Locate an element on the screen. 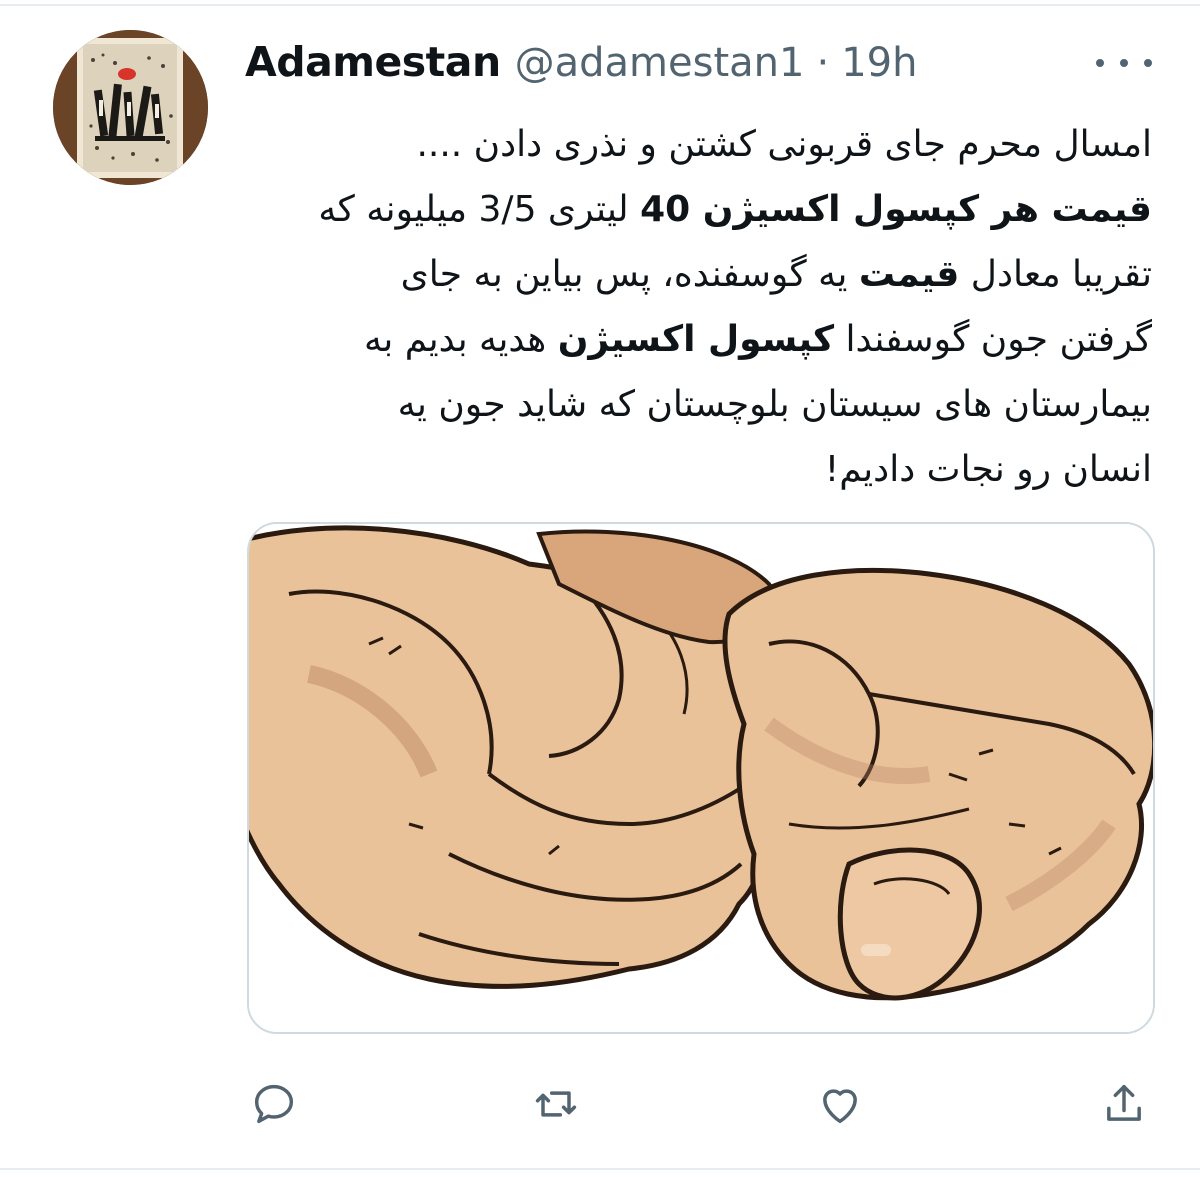 This screenshot has width=1200, height=1177. avatar-image is located at coordinates (130, 107).